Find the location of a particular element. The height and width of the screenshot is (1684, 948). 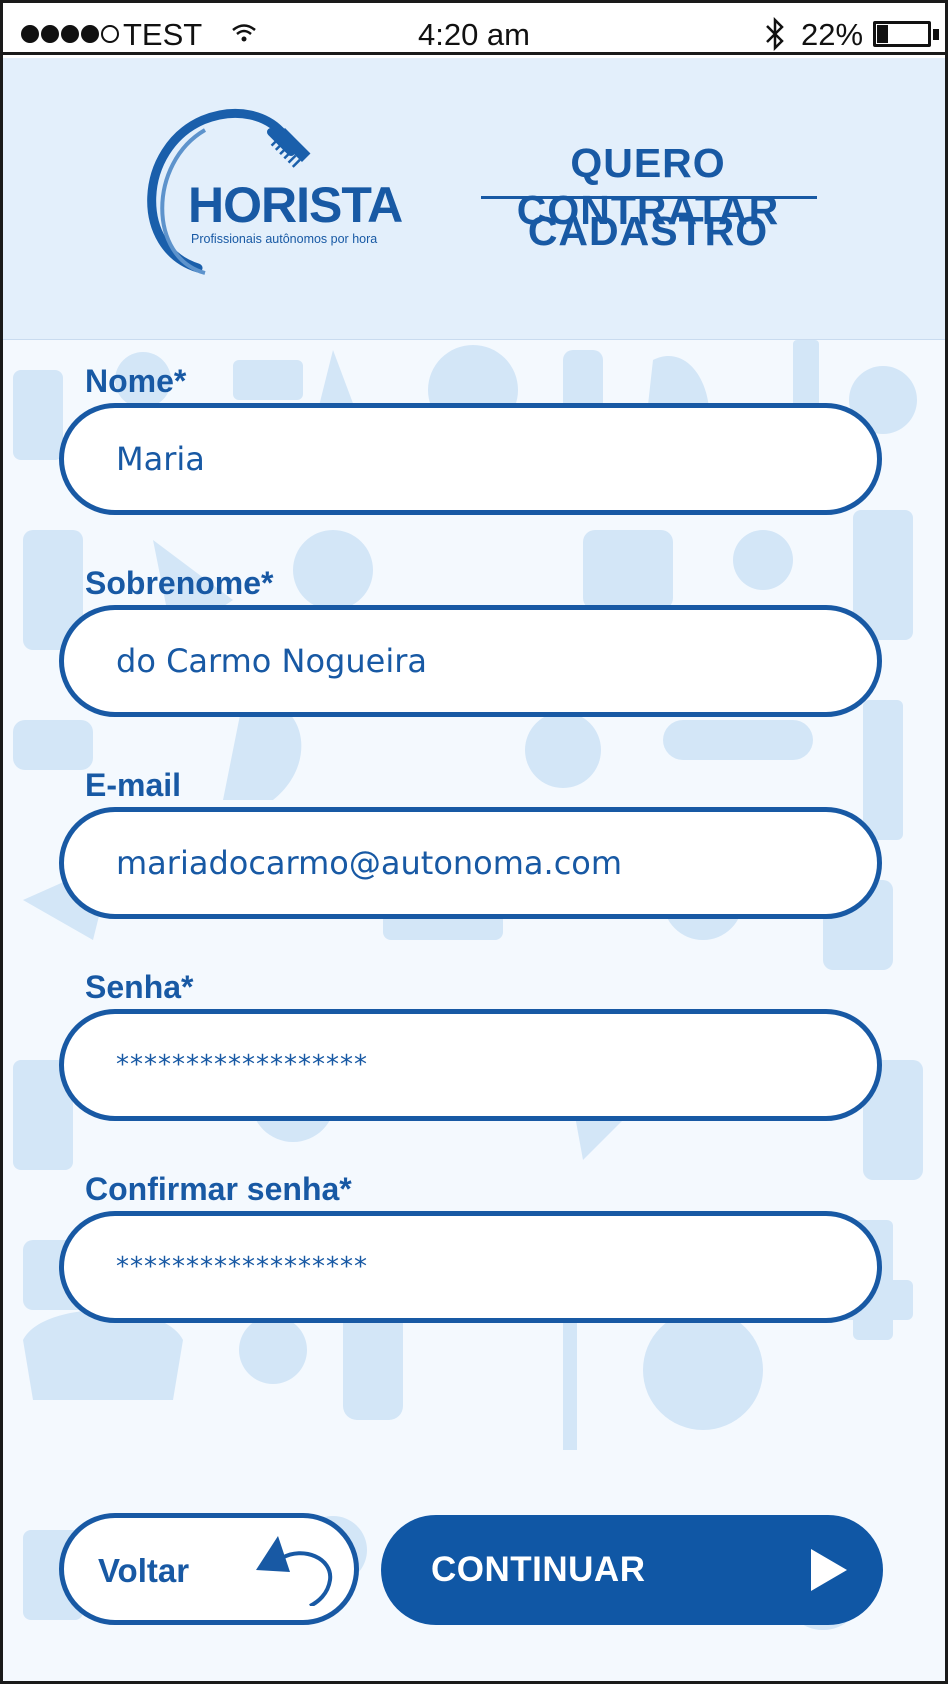

back-arrow-icon is located at coordinates (294, 1571).